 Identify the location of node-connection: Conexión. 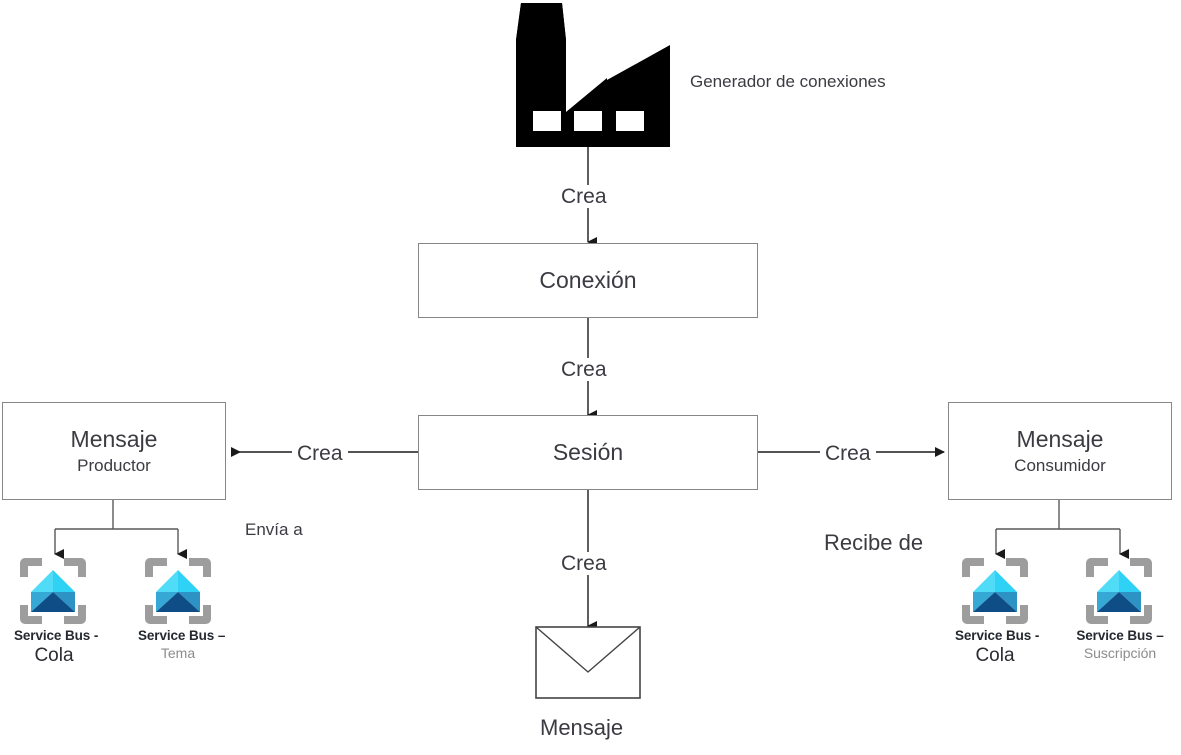
(588, 280).